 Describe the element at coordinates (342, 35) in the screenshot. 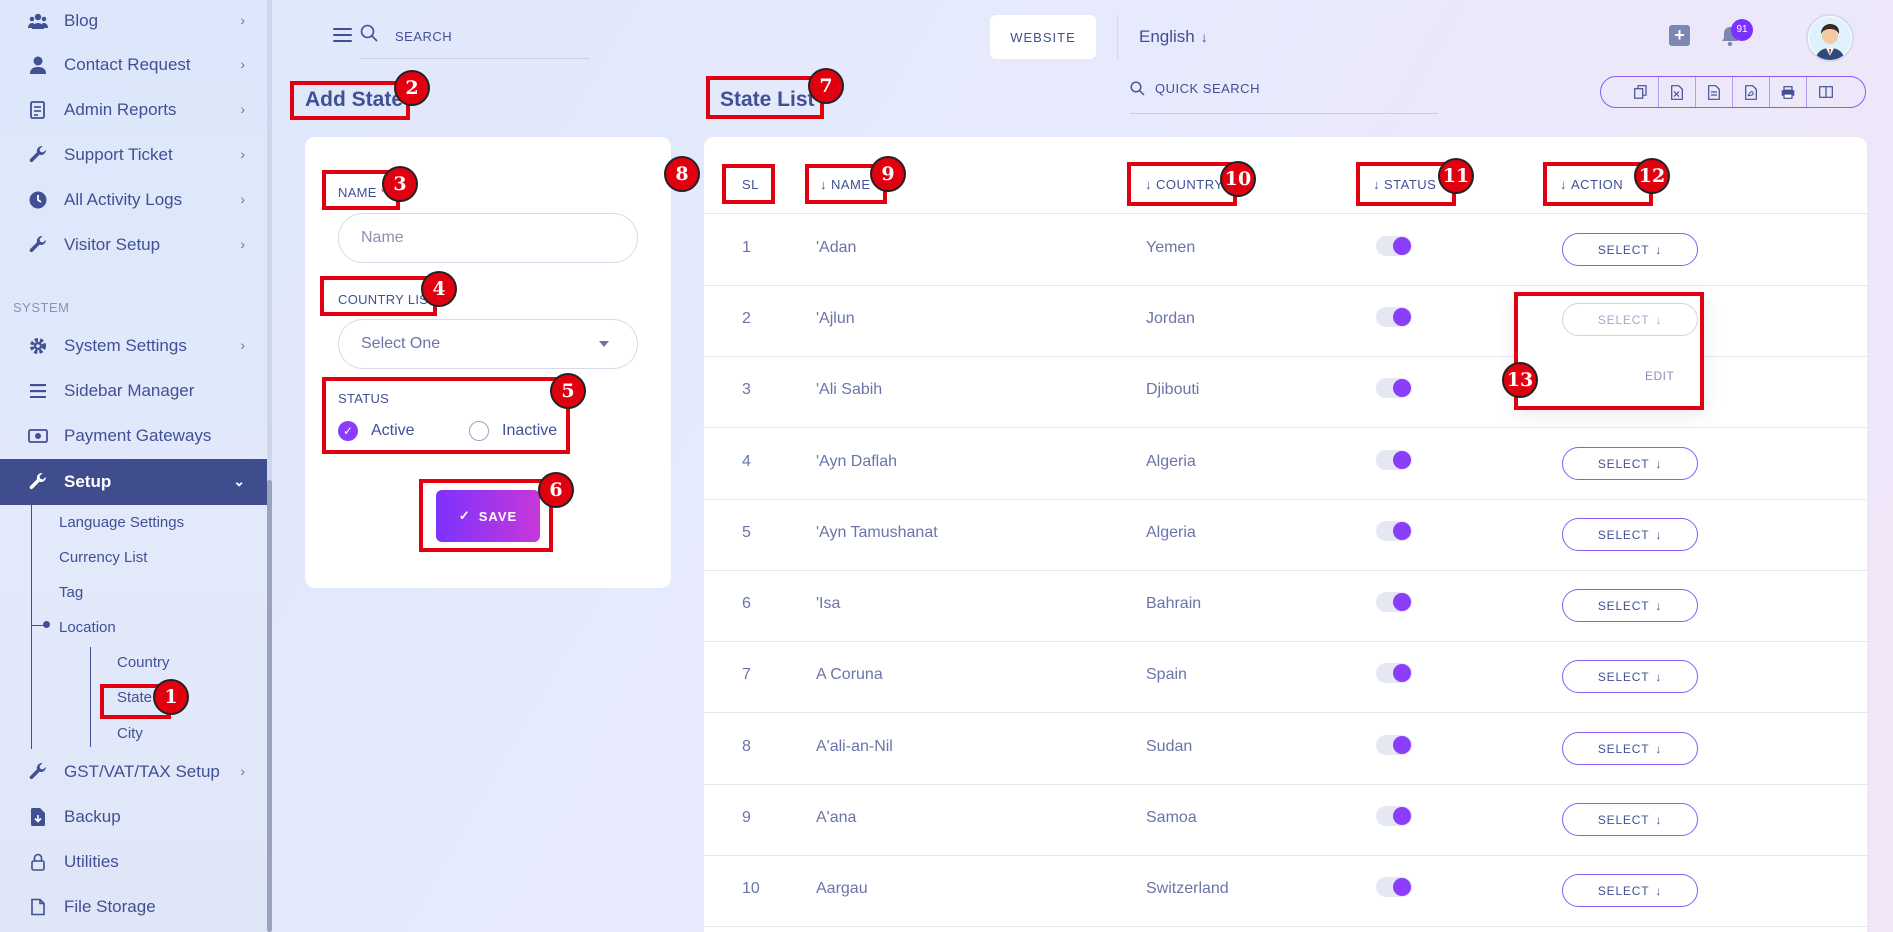

I see `menu-toggle-icon` at that location.